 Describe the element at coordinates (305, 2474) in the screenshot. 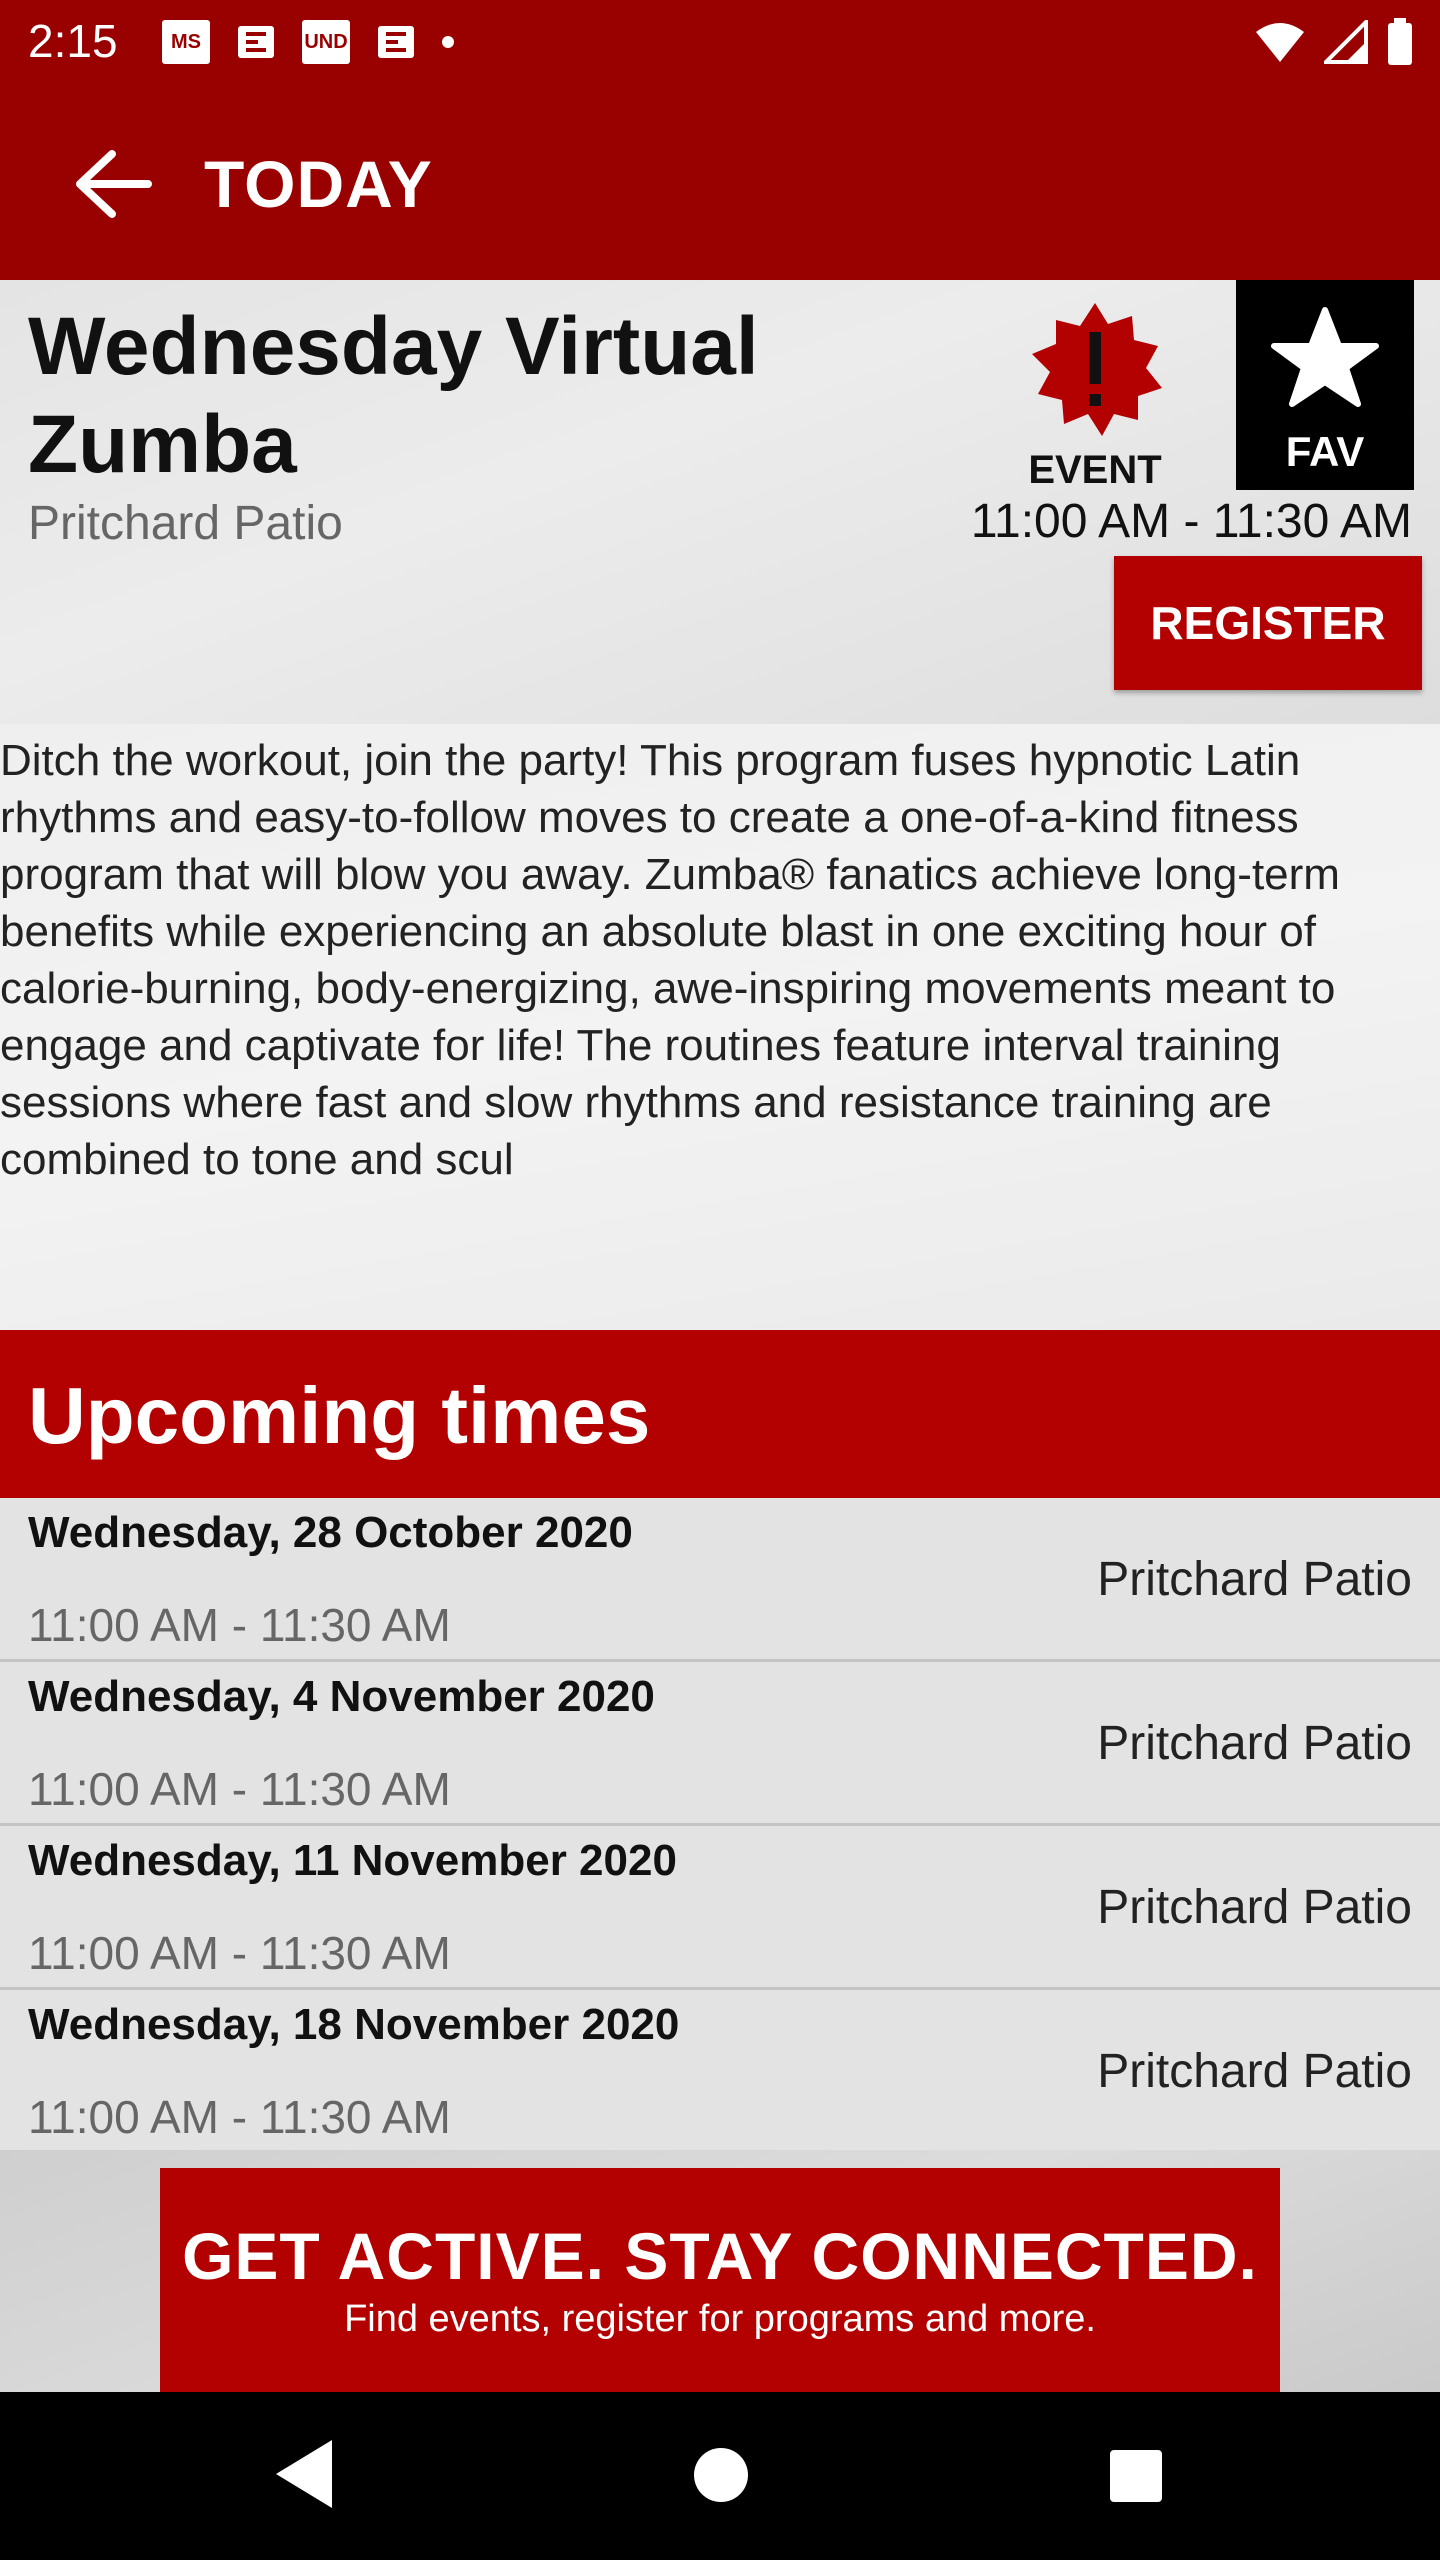

I see `nav-back-icon` at that location.